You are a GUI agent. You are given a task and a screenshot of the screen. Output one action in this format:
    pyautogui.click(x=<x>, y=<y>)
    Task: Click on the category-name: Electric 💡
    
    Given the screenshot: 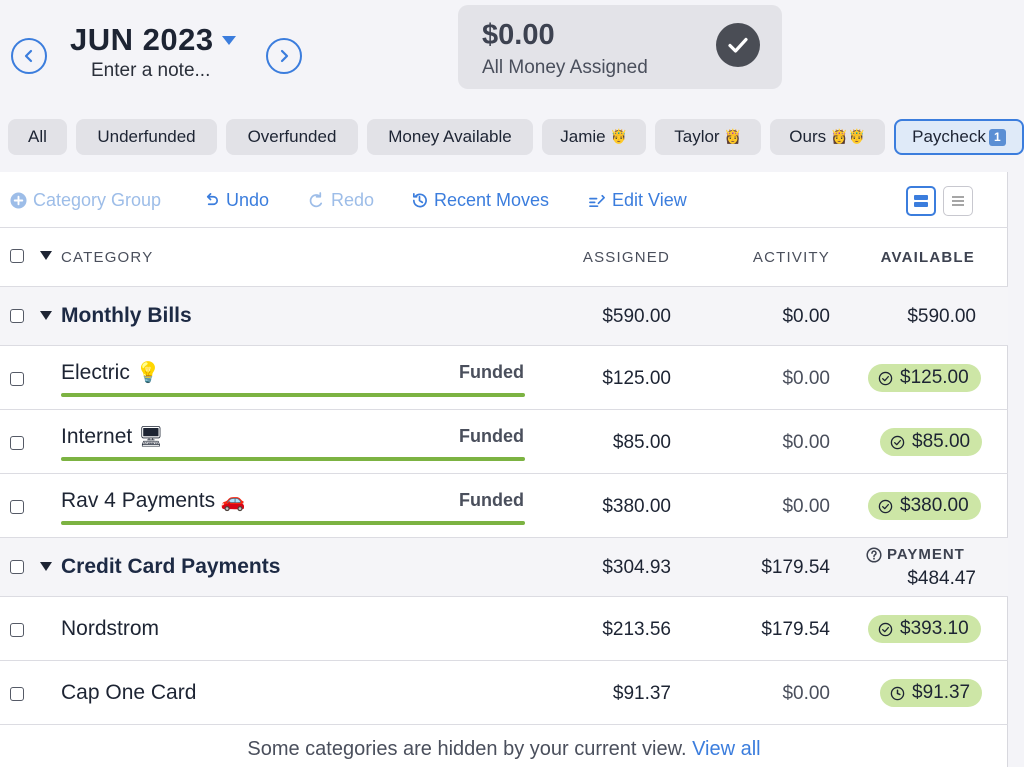 What is the action you would take?
    pyautogui.click(x=111, y=372)
    